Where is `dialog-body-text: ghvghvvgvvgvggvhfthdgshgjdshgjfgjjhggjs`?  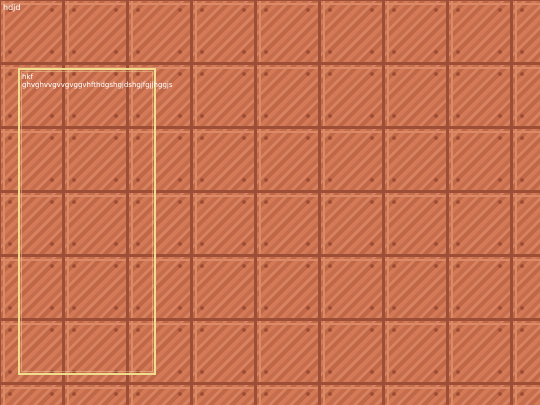
dialog-body-text: ghvghvvgvvgvggvhfthdgshgjdshgjfgjjhggjs is located at coordinates (97, 85).